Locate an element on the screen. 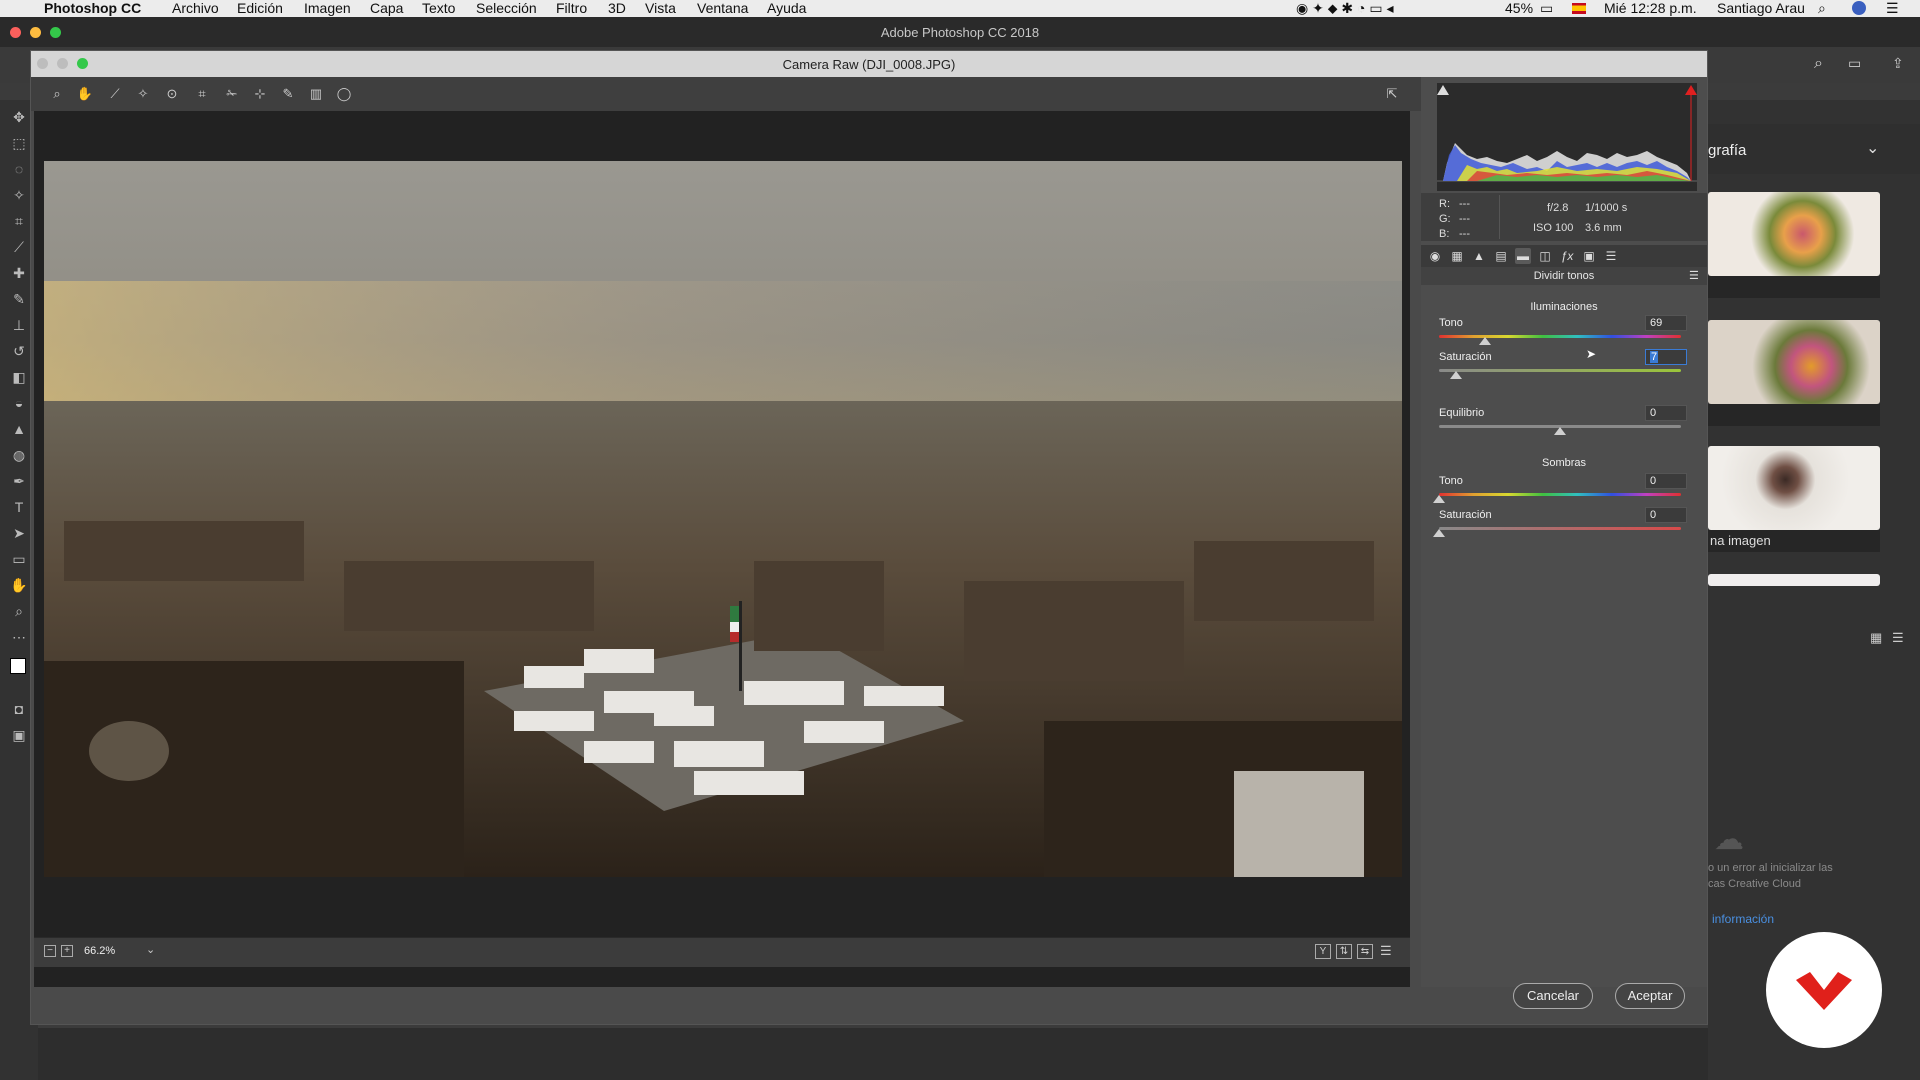  accept-button: Aceptar is located at coordinates (1650, 996).